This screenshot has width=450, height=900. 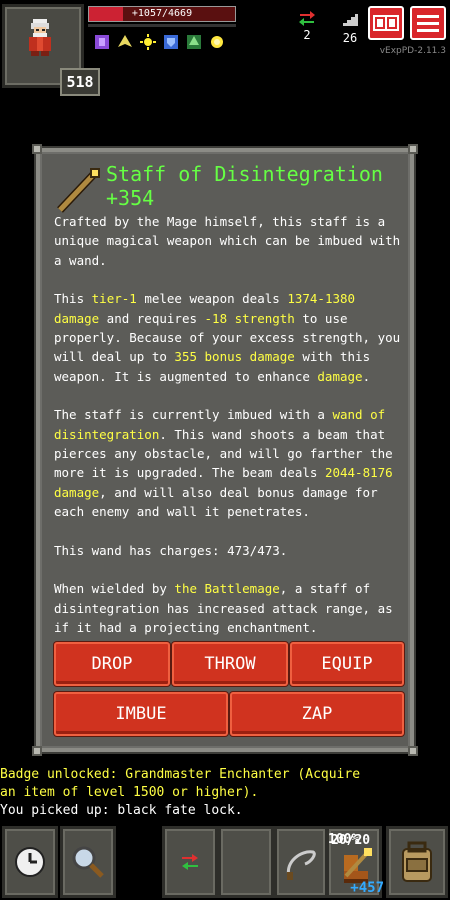 I want to click on backpack-button, so click(x=417, y=862).